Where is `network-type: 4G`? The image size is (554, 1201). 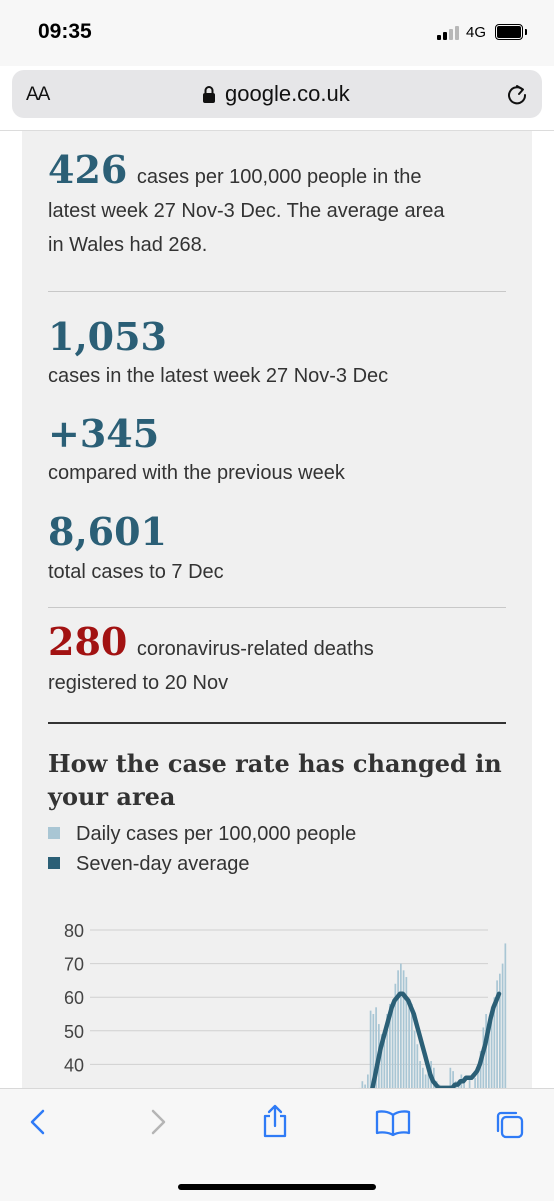 network-type: 4G is located at coordinates (476, 32).